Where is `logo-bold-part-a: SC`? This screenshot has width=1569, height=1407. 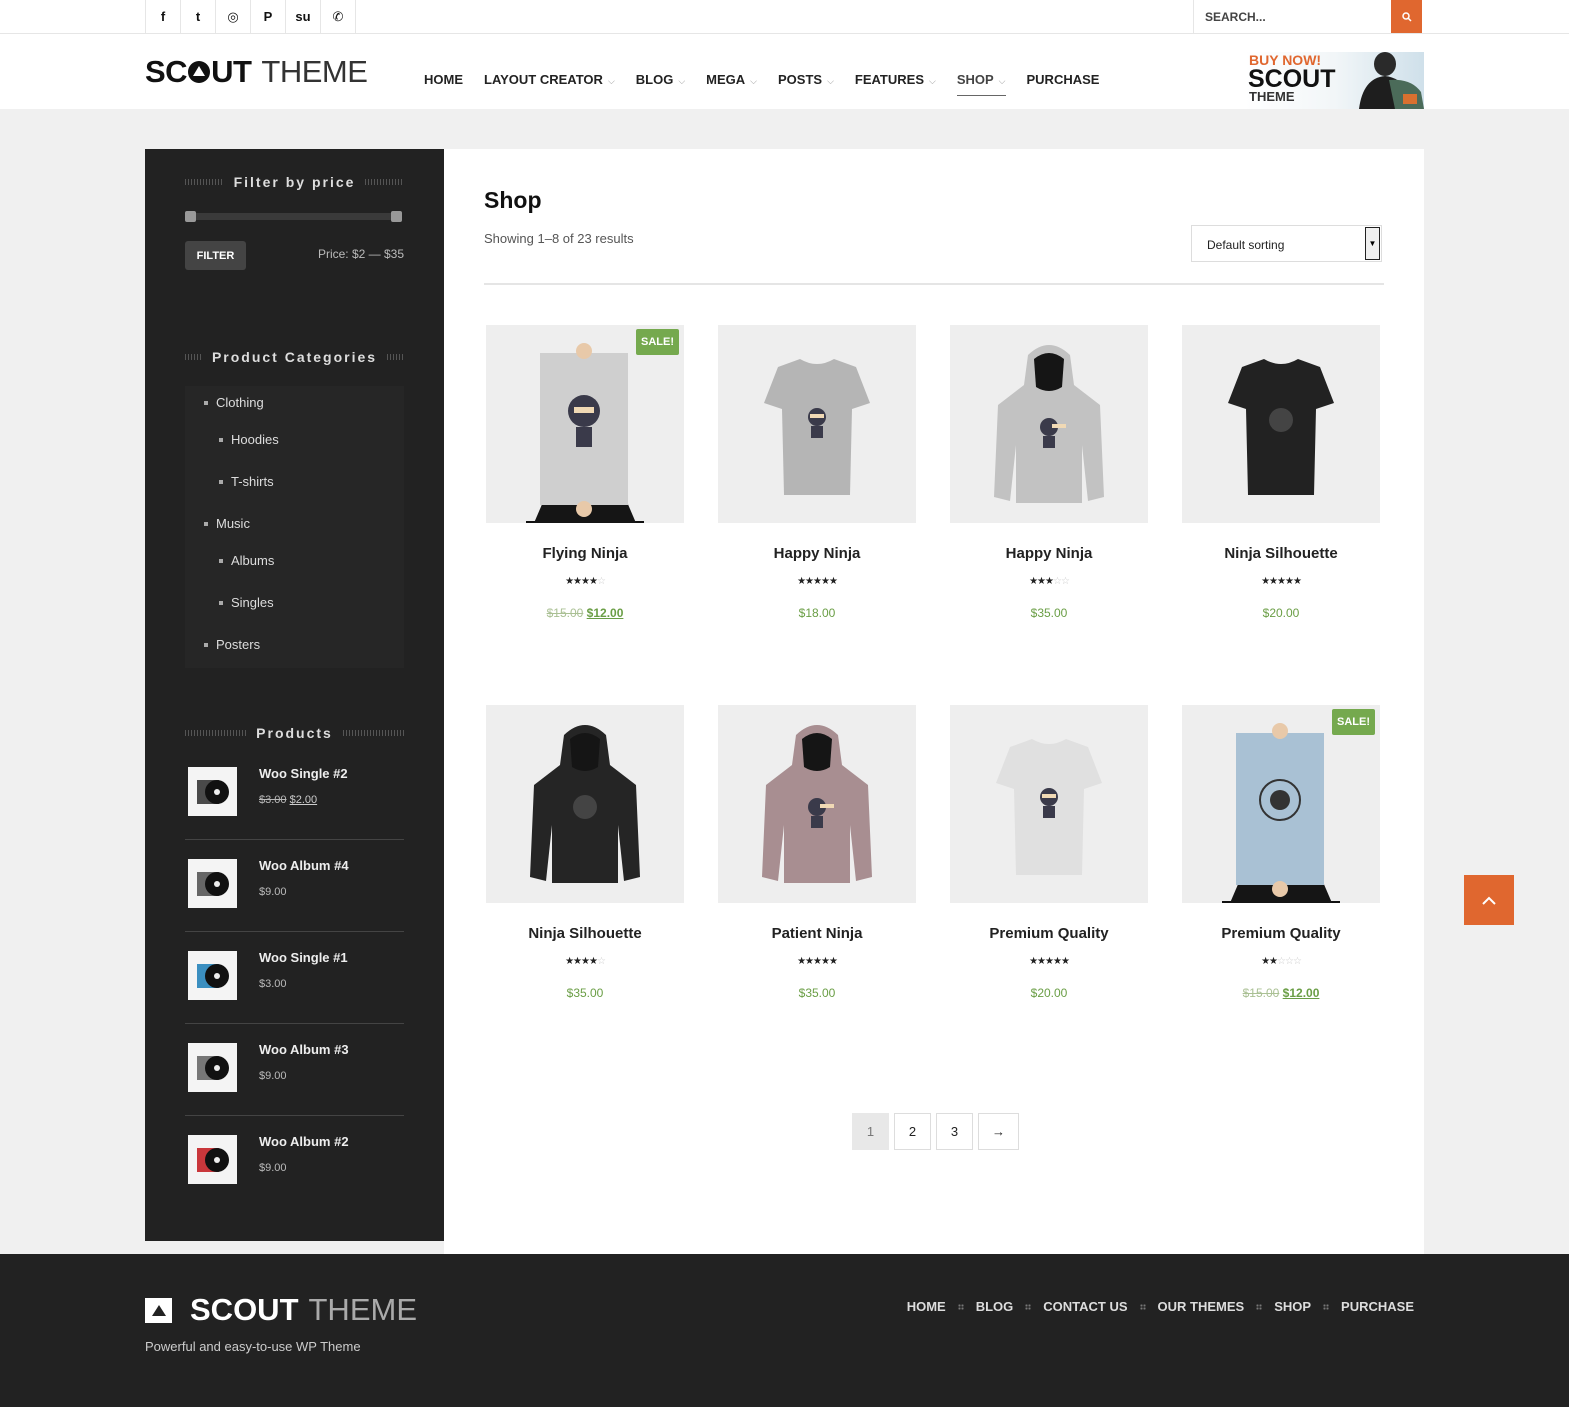 logo-bold-part-a: SC is located at coordinates (166, 71).